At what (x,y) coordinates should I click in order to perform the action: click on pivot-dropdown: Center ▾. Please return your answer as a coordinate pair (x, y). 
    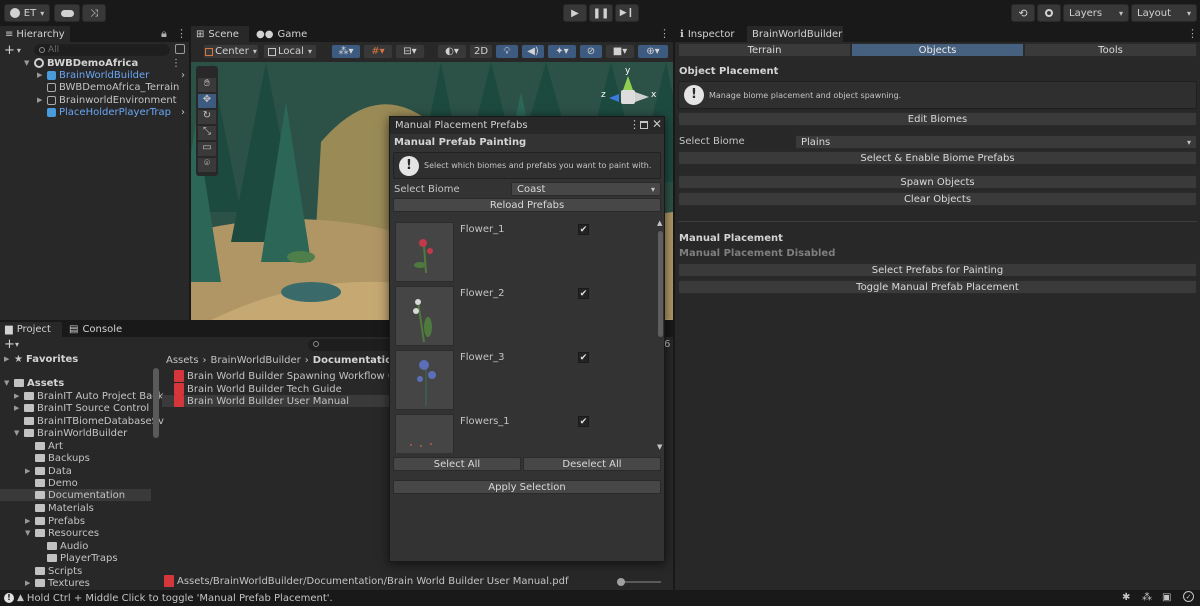
    Looking at the image, I should click on (231, 51).